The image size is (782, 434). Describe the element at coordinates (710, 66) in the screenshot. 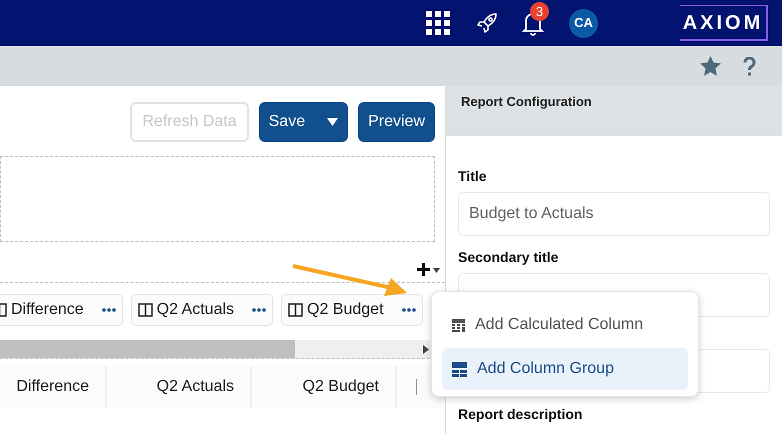

I see `star-icon` at that location.